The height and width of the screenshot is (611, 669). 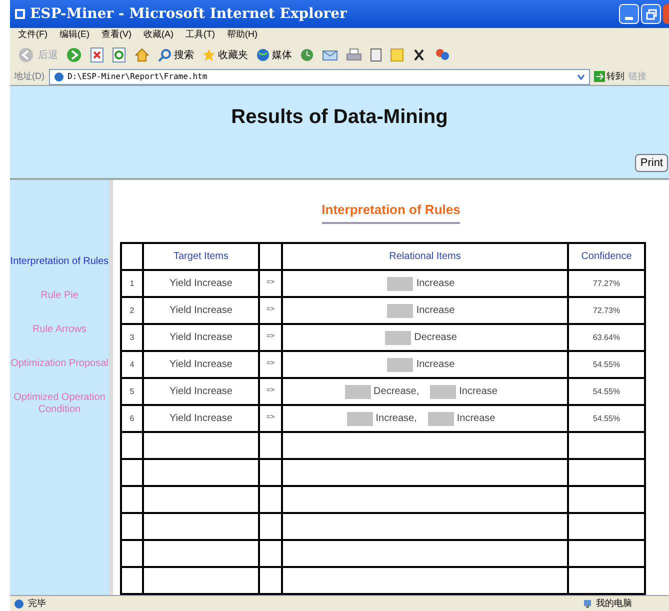 What do you see at coordinates (200, 35) in the screenshot?
I see `menu-item: 工具(T)` at bounding box center [200, 35].